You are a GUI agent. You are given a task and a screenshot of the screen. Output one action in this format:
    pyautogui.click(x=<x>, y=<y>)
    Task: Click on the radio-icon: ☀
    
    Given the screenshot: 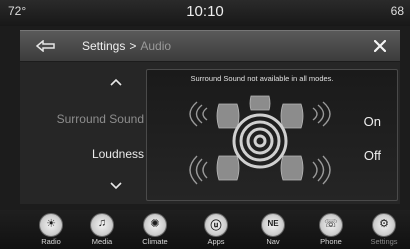 What is the action you would take?
    pyautogui.click(x=51, y=225)
    